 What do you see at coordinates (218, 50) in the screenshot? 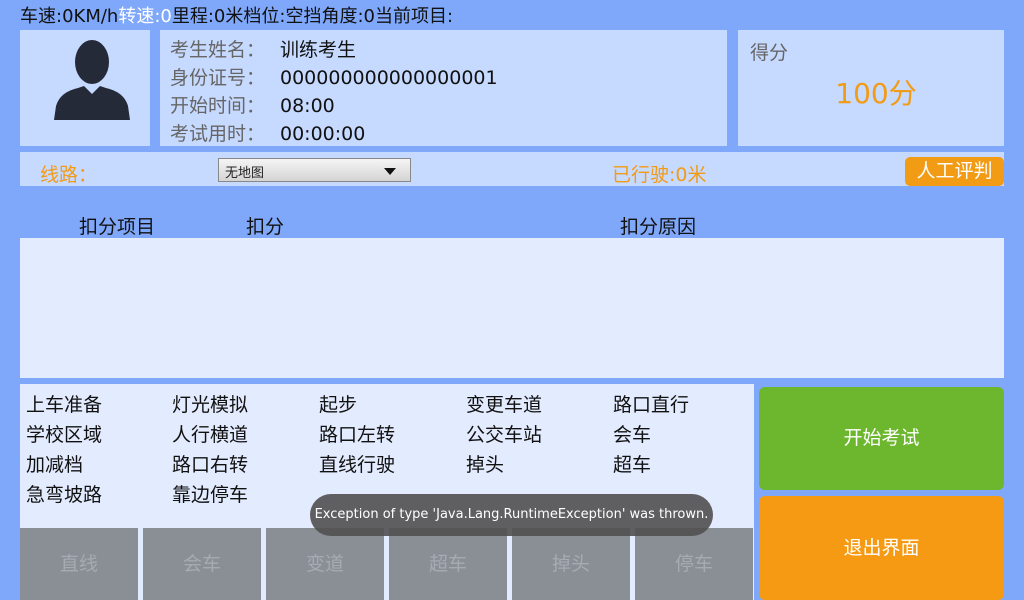
I see `student-name-label: 考生姓名：` at bounding box center [218, 50].